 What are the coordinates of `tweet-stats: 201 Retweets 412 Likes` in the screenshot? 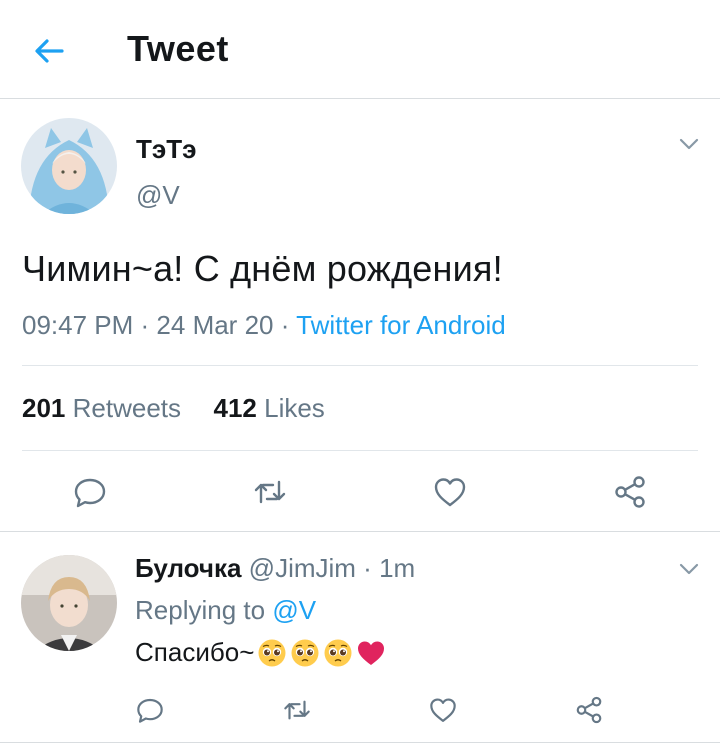 It's located at (173, 408).